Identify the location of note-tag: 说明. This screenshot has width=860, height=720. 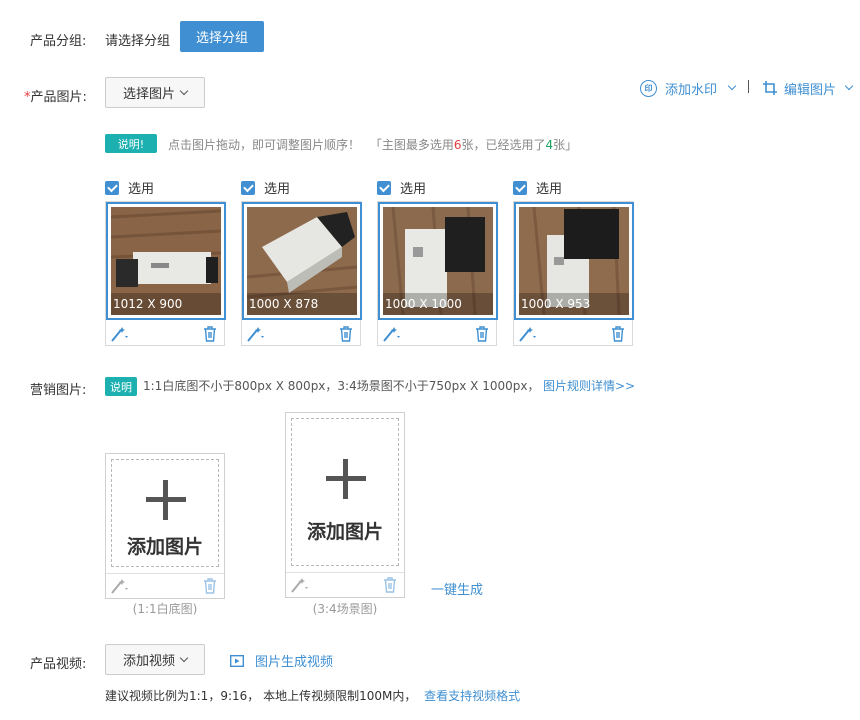
(121, 386).